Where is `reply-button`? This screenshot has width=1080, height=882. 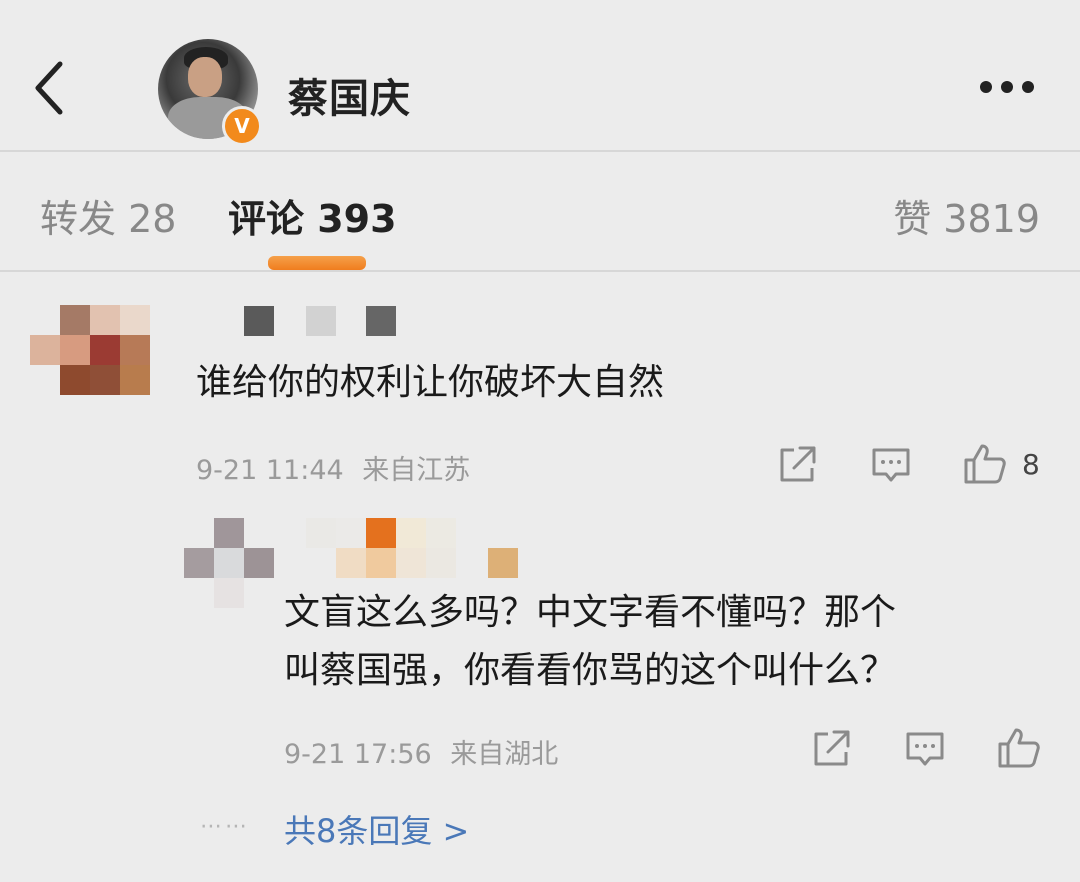 reply-button is located at coordinates (891, 468).